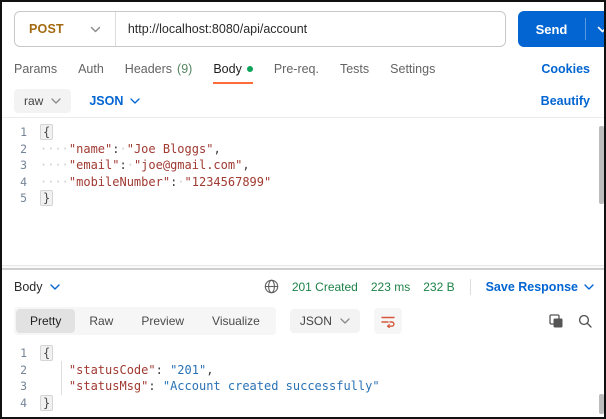 The width and height of the screenshot is (606, 419). What do you see at coordinates (601, 165) in the screenshot?
I see `request-editor-scrollbar` at bounding box center [601, 165].